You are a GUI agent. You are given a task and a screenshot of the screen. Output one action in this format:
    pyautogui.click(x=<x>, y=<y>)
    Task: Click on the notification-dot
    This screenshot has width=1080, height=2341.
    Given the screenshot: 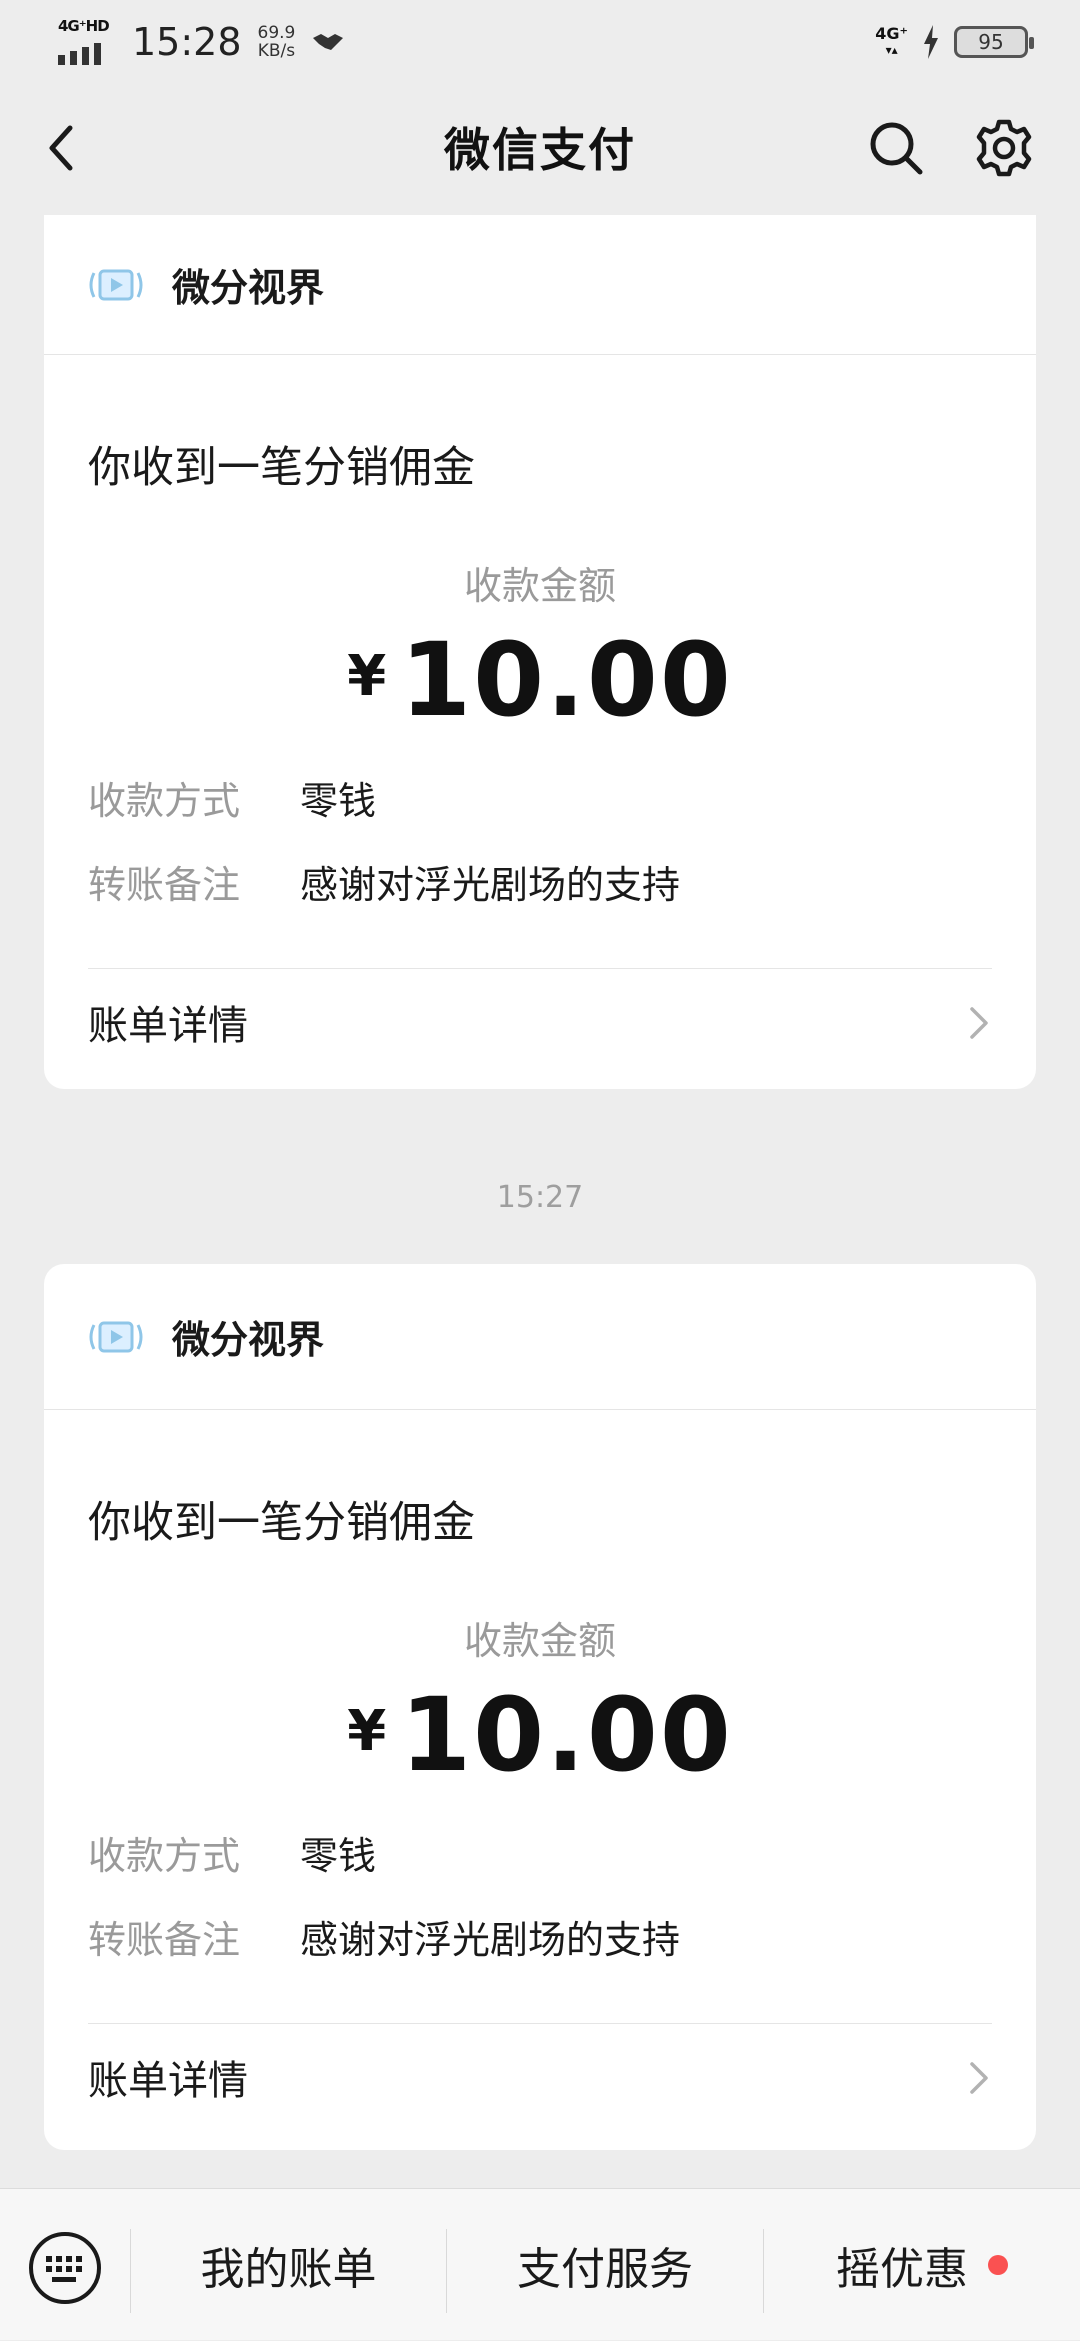 What is the action you would take?
    pyautogui.click(x=998, y=2265)
    